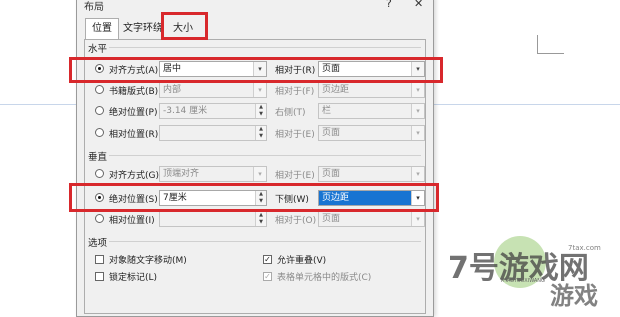 The height and width of the screenshot is (317, 620). What do you see at coordinates (99, 276) in the screenshot?
I see `lock-anchor-checkbox` at bounding box center [99, 276].